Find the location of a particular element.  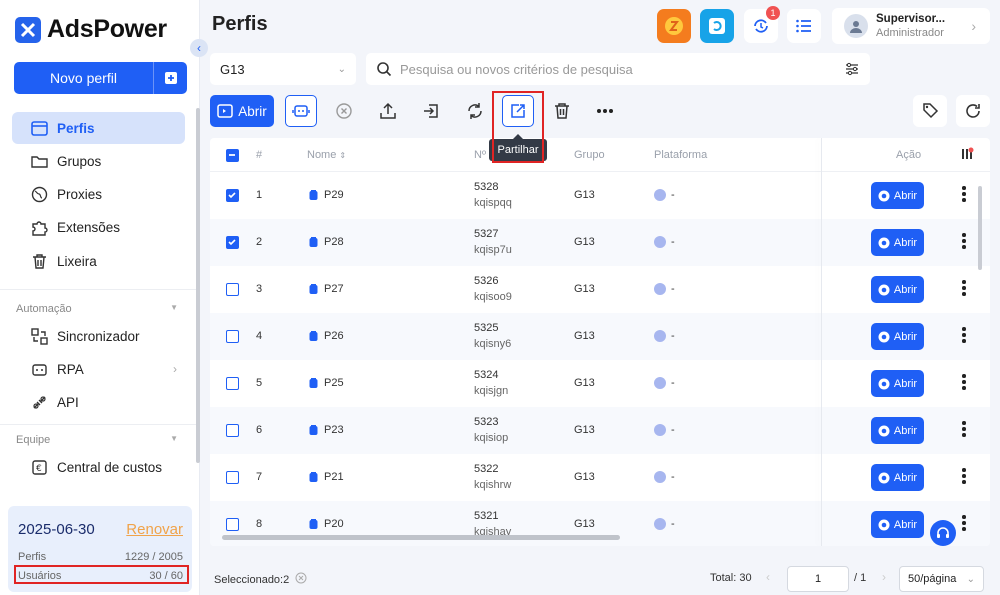

profile-name: P29 is located at coordinates (334, 195).